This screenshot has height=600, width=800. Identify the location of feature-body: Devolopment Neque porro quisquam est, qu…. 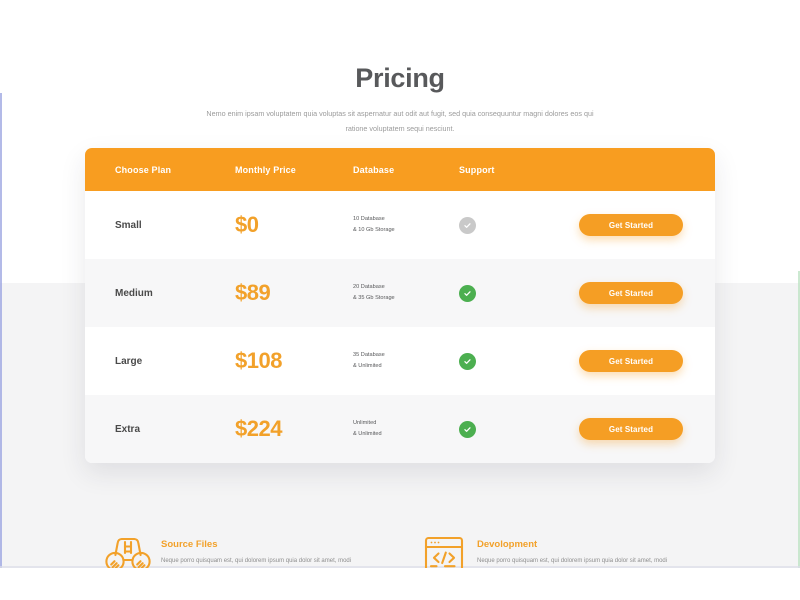
(582, 548).